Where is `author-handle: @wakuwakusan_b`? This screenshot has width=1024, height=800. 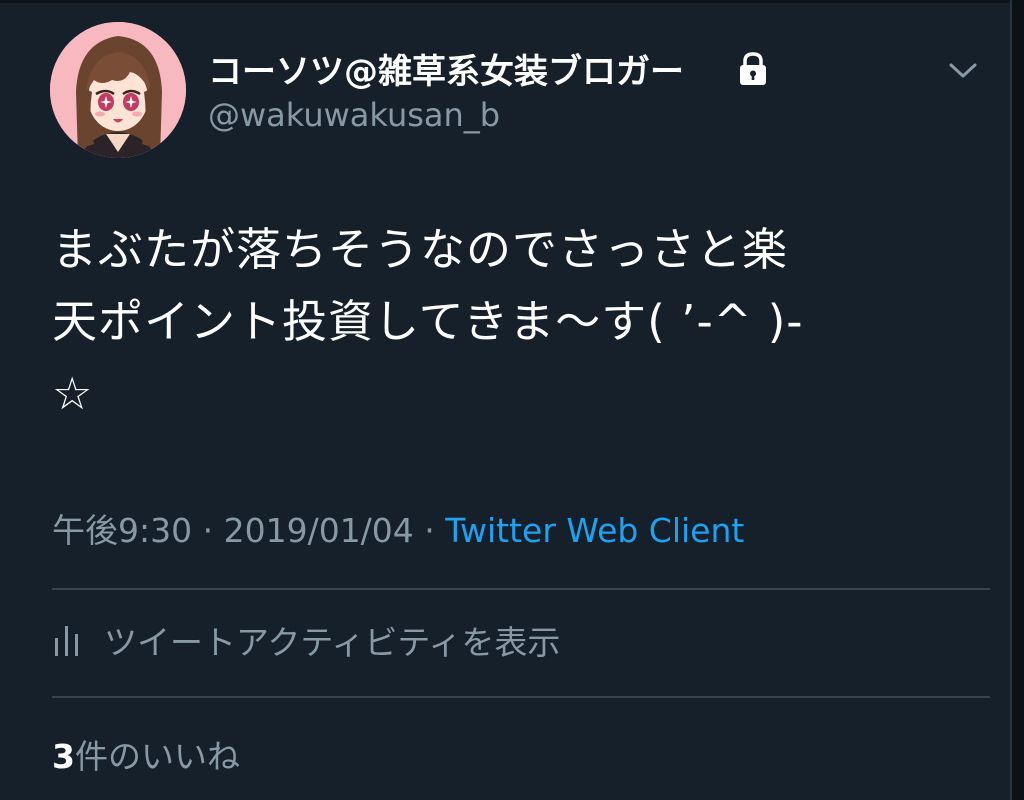
author-handle: @wakuwakusan_b is located at coordinates (354, 115).